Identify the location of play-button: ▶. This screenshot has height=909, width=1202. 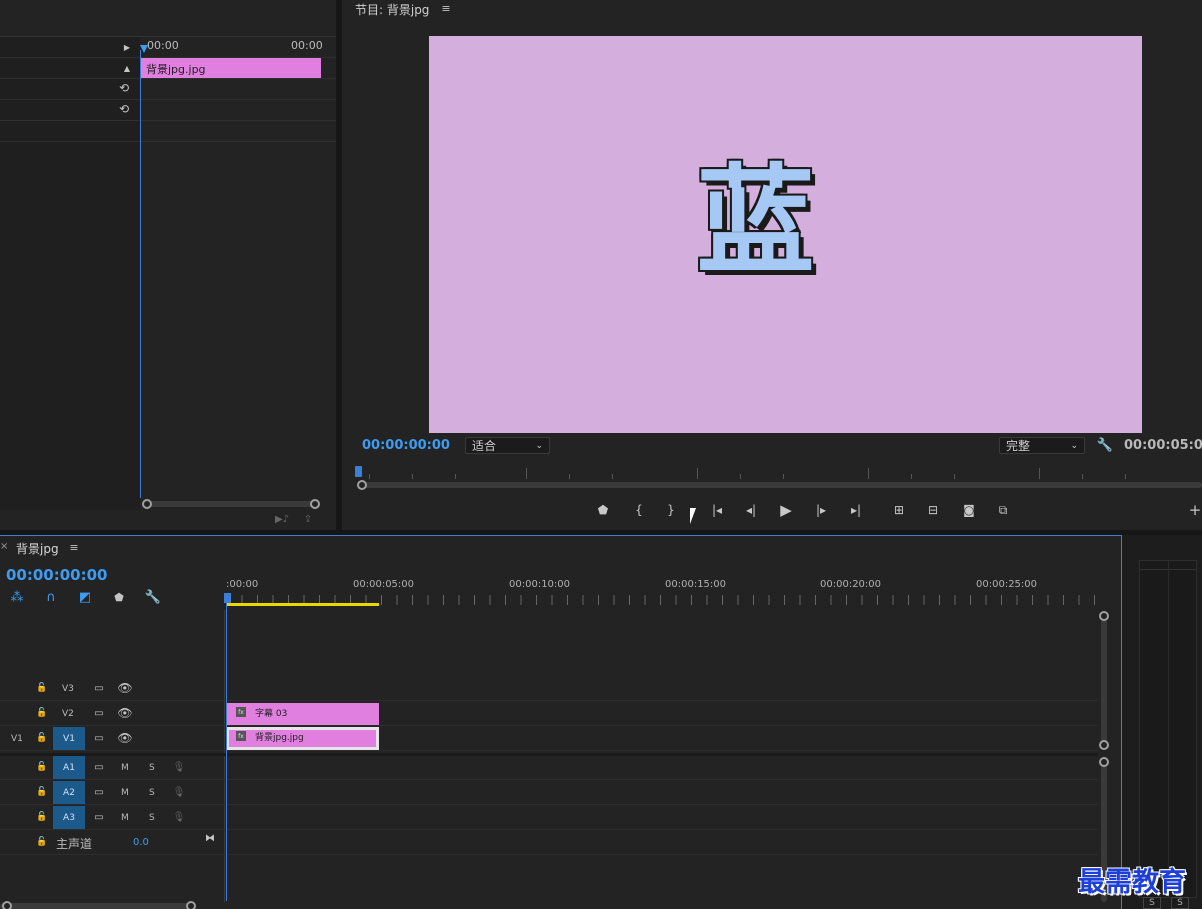
(786, 510).